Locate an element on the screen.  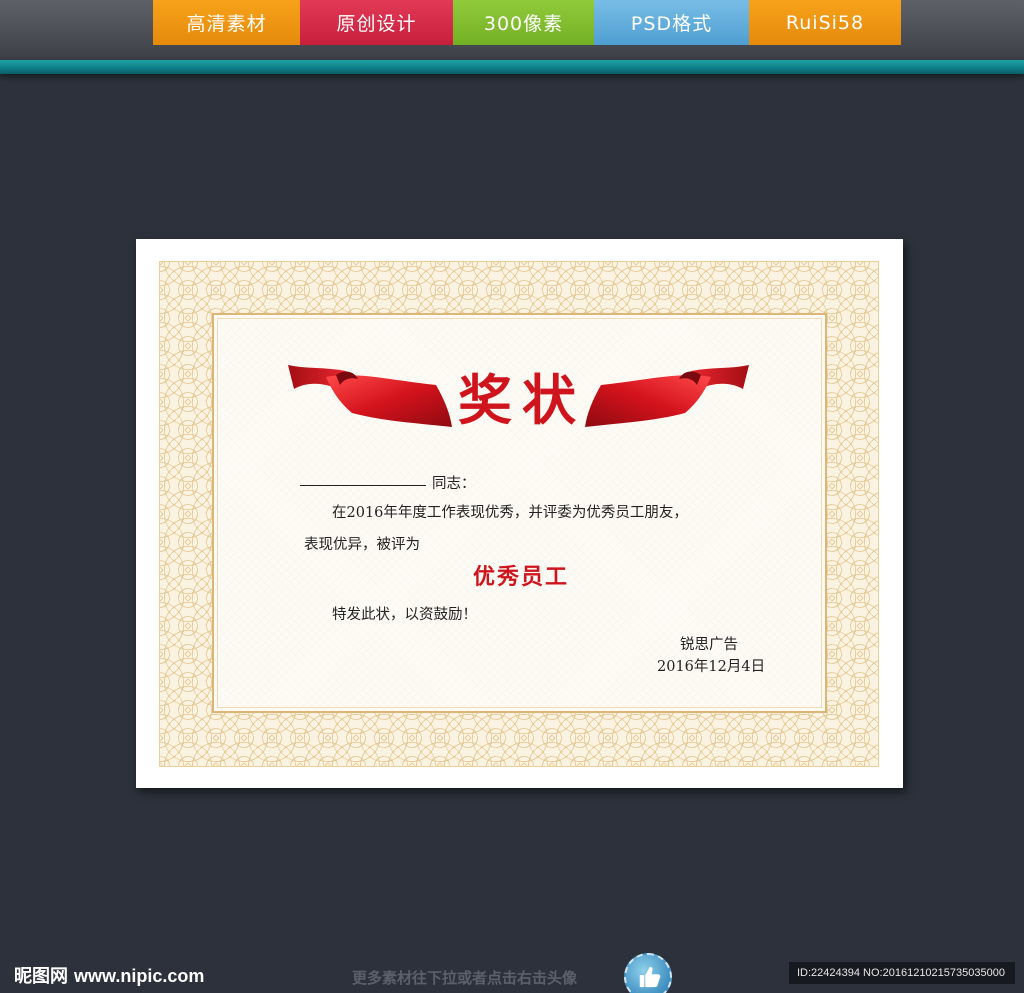
feature-tabs: 高清素材 原创设计 300像素 PSD格式 RuiSi58 is located at coordinates (527, 22).